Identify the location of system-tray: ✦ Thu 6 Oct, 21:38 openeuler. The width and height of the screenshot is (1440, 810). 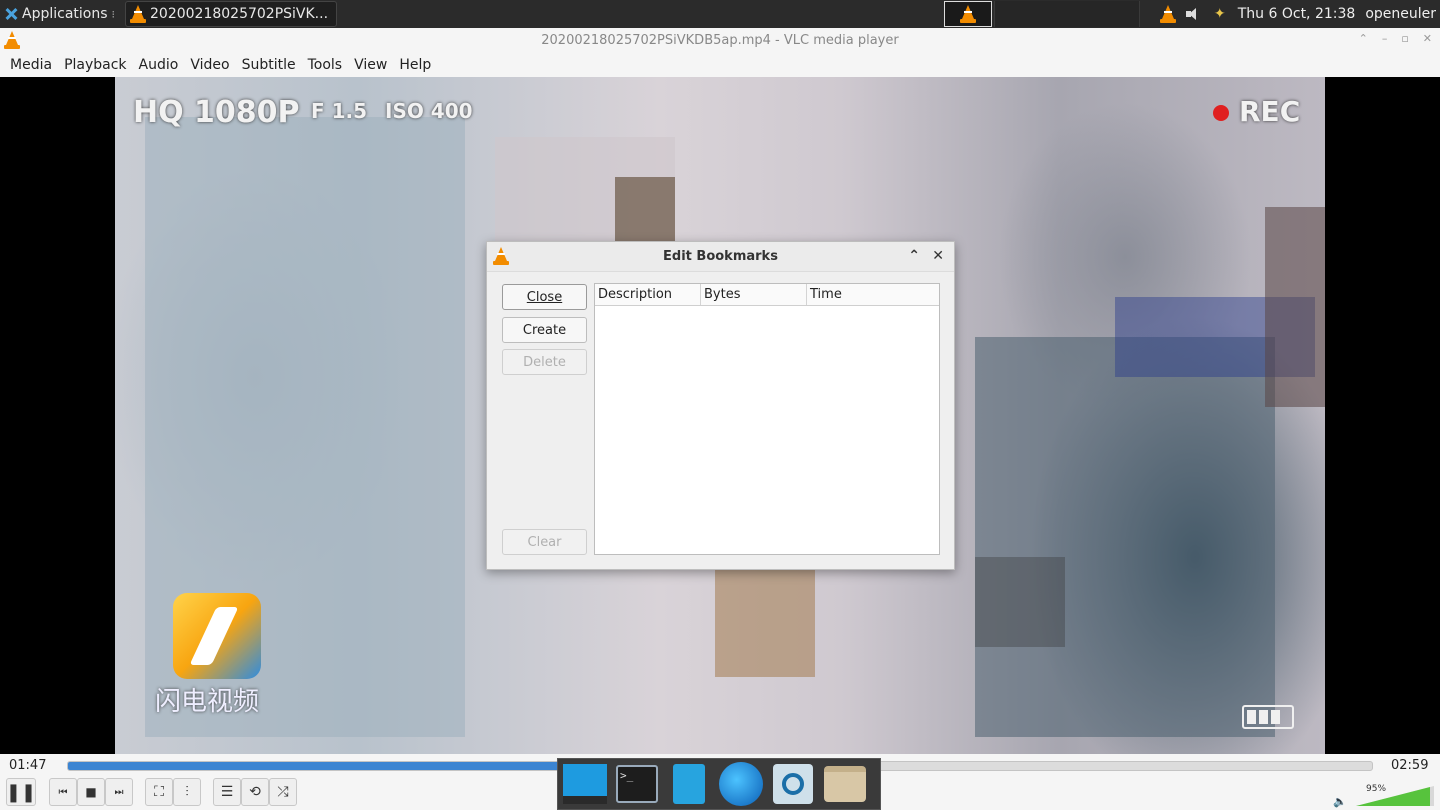
(1299, 14).